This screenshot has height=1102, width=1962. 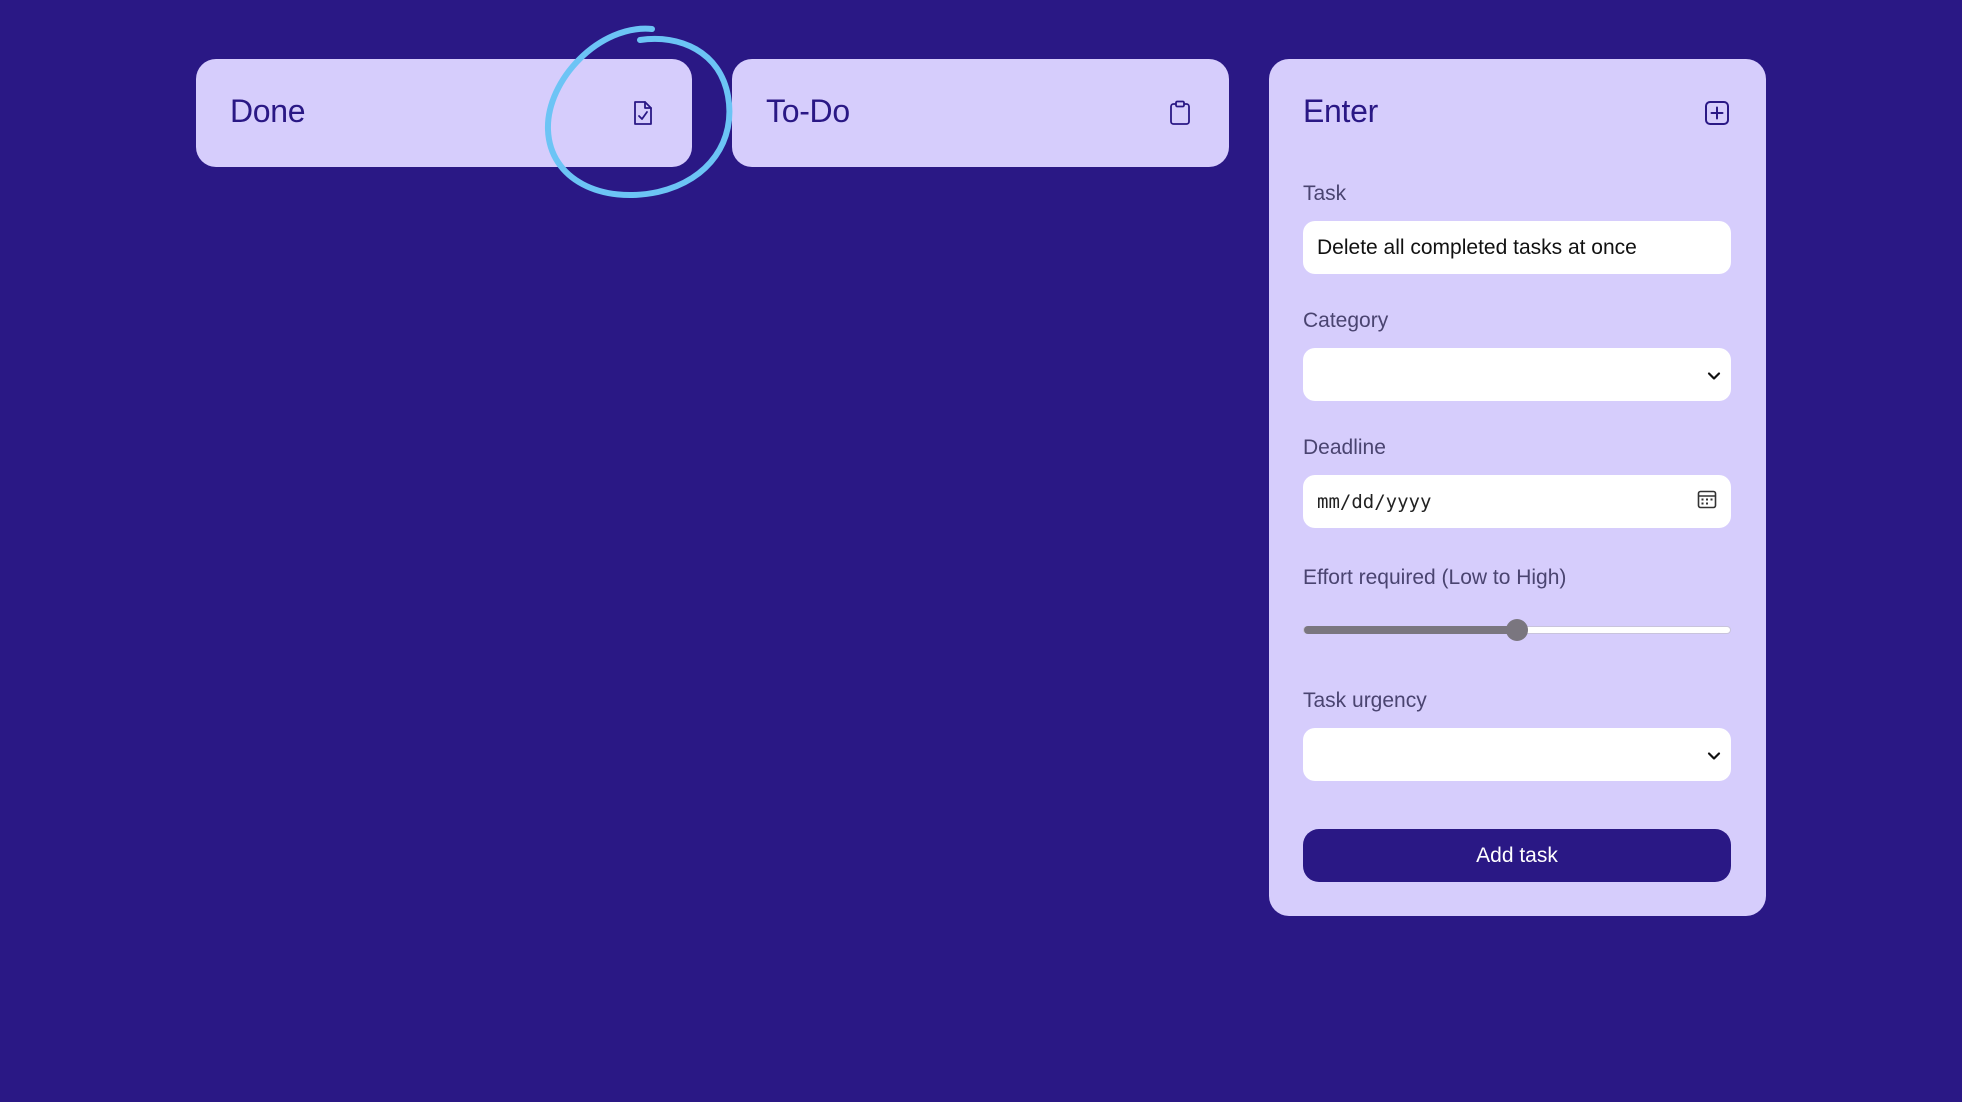 I want to click on effort-slider, so click(x=1517, y=630).